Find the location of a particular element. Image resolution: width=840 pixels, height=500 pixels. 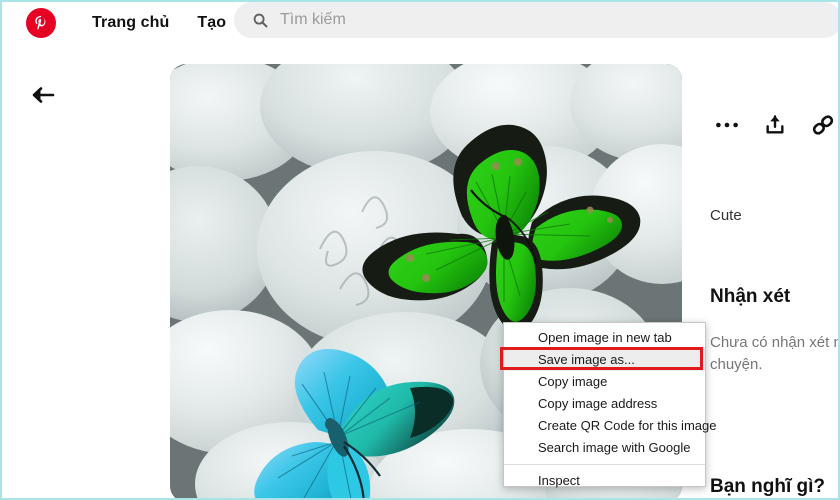

comments-empty-text: Chưa có nhận xét n chuyện. is located at coordinates (775, 353).